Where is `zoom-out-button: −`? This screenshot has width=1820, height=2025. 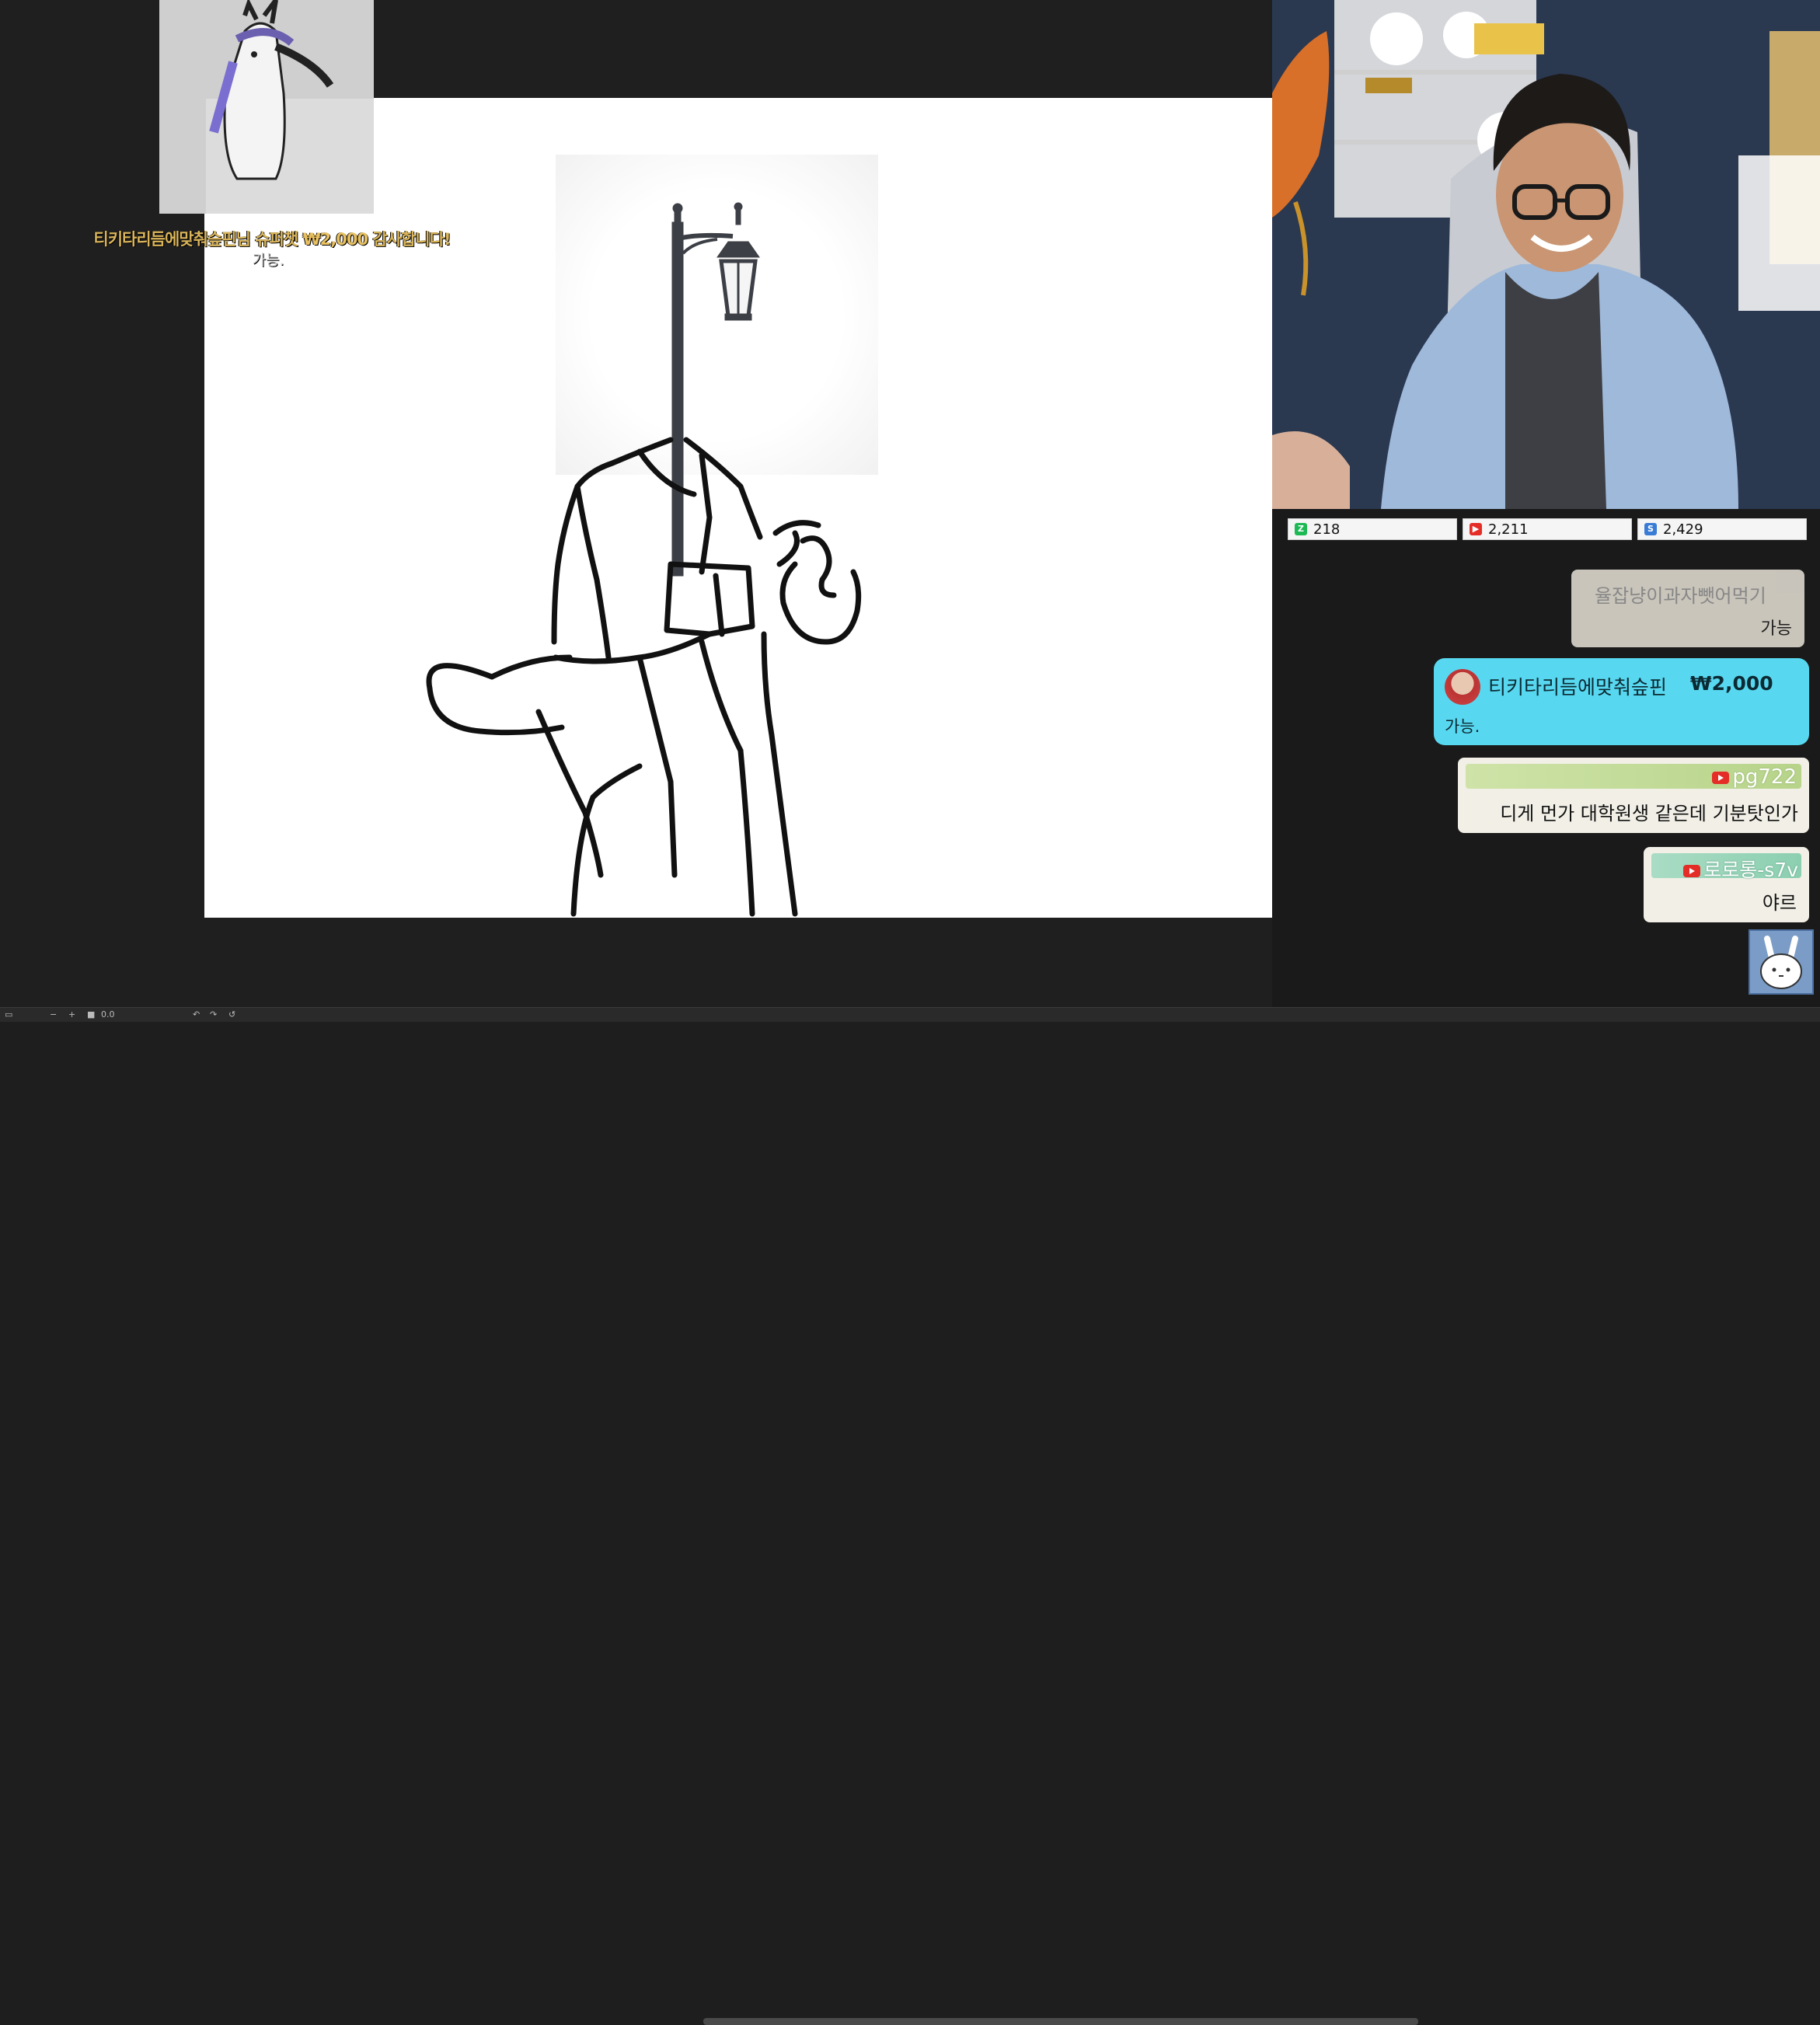
zoom-out-button: − is located at coordinates (53, 1014).